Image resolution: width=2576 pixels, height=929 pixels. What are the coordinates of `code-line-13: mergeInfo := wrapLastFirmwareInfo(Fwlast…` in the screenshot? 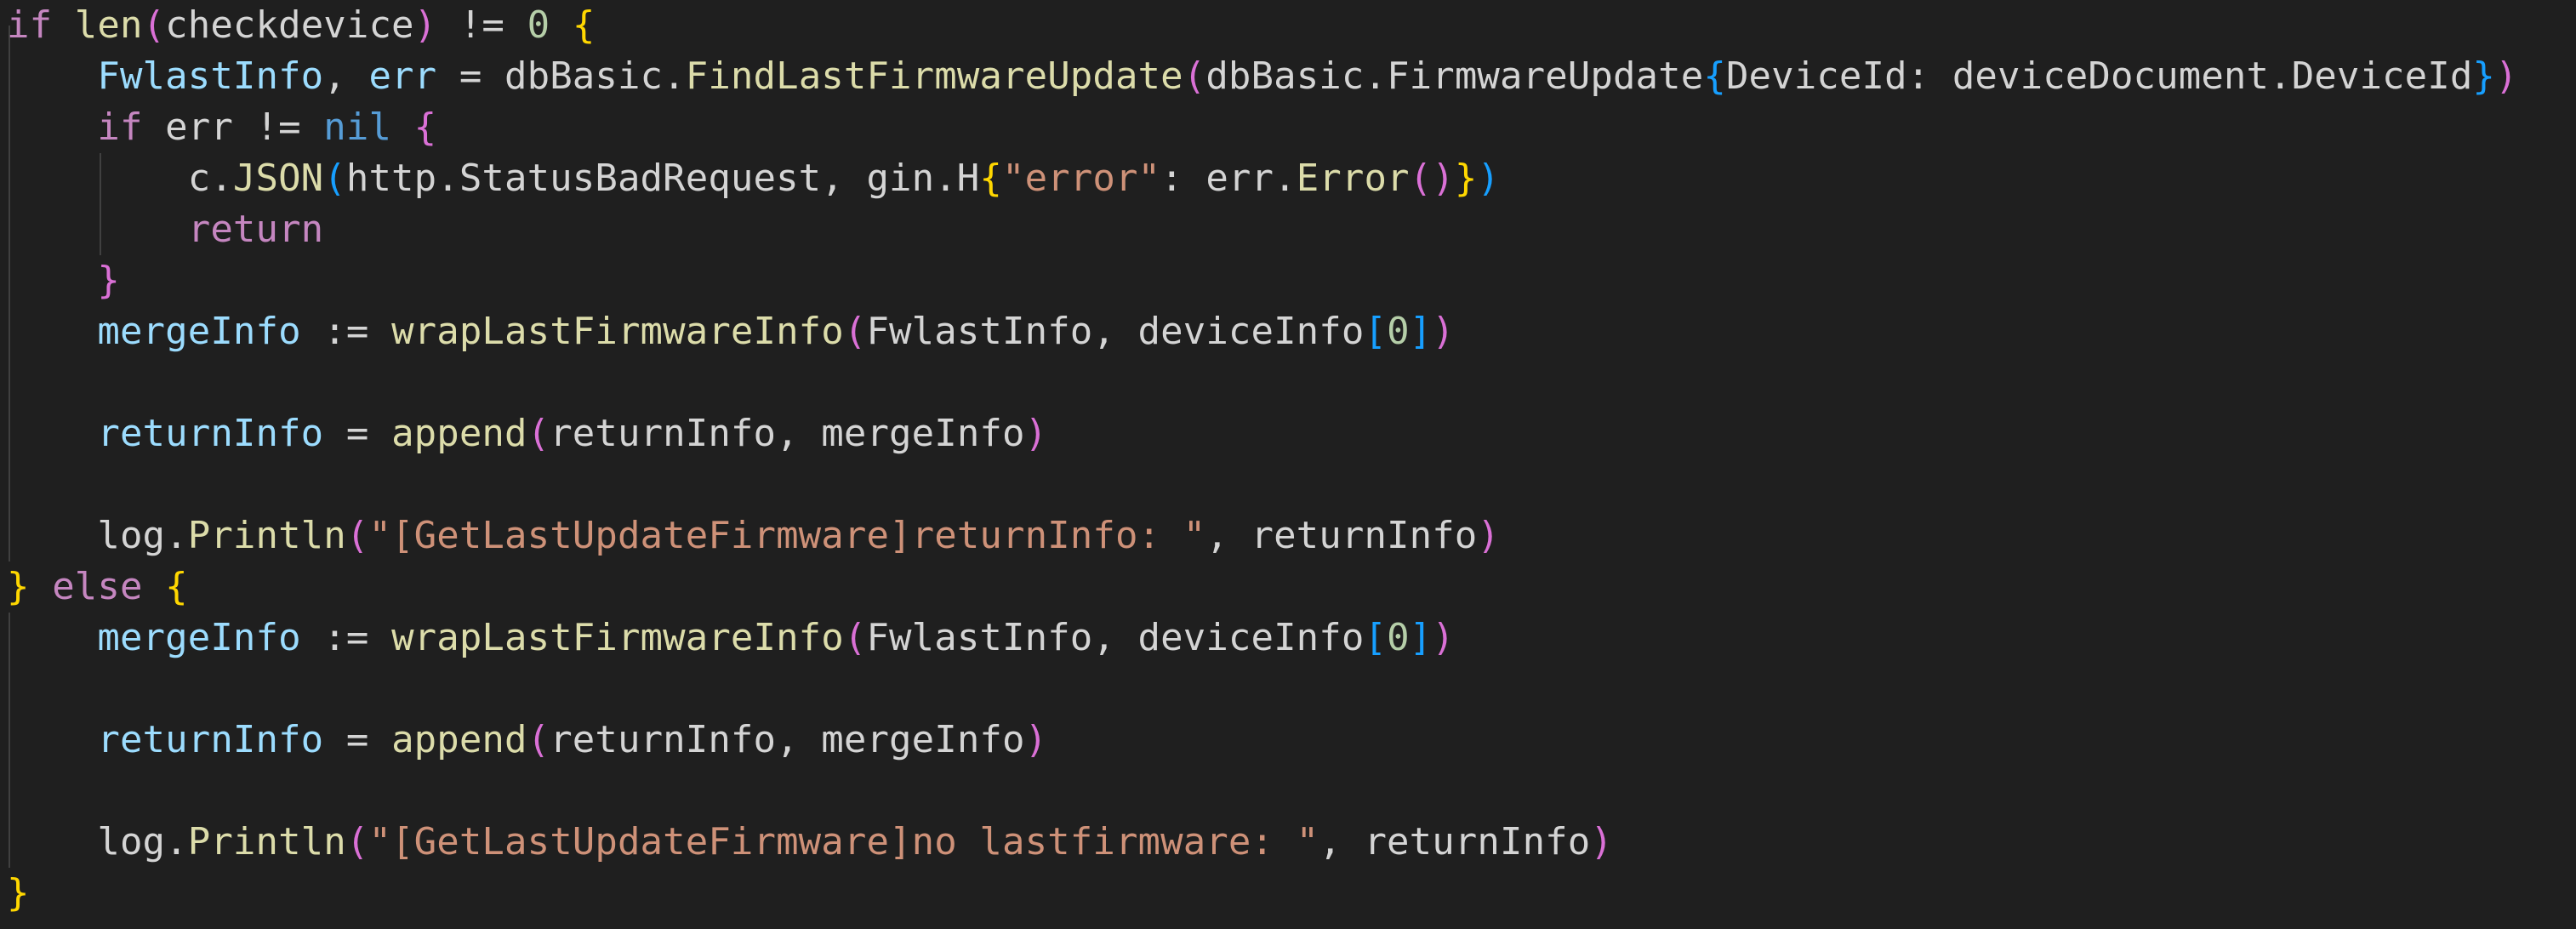 It's located at (731, 638).